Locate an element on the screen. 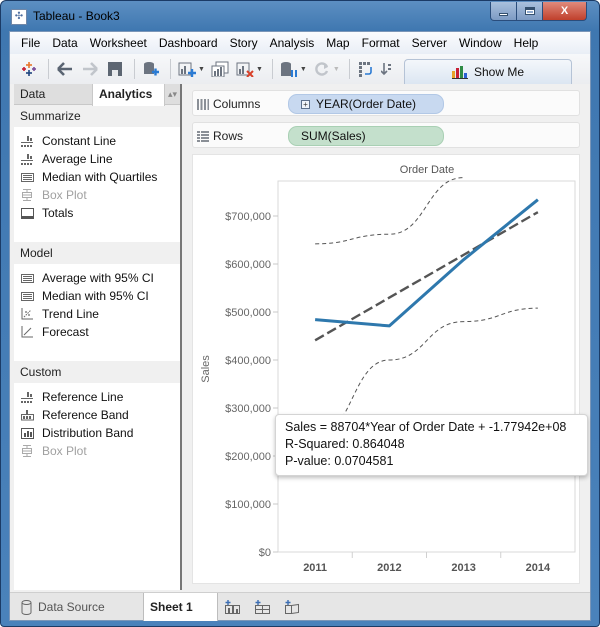 This screenshot has height=627, width=600. series-line-sum-sales is located at coordinates (426, 263).